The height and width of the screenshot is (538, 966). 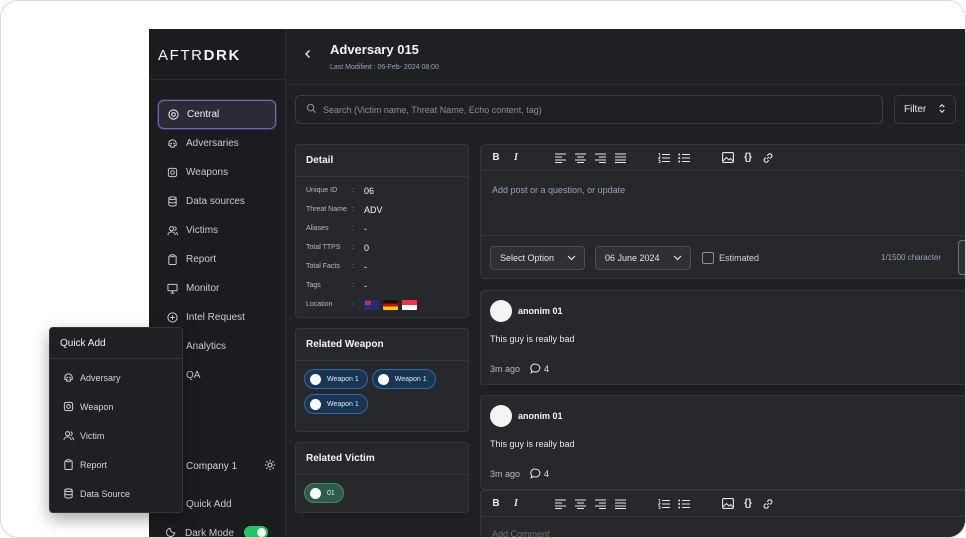 I want to click on quick-add-link: Quick Add, so click(x=209, y=504).